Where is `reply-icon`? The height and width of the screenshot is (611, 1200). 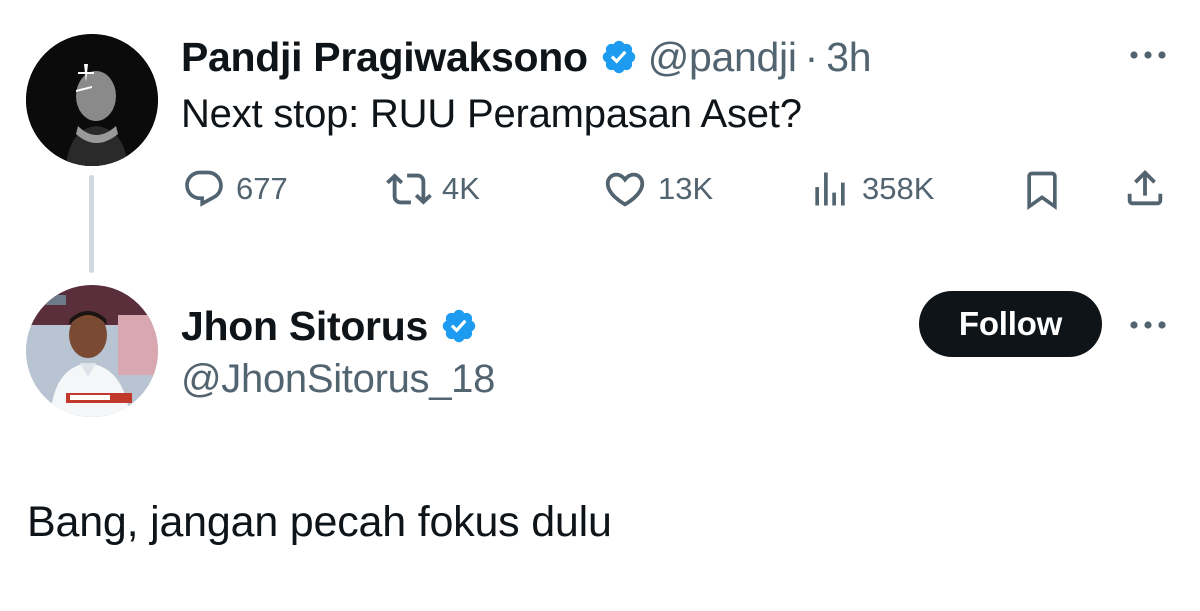
reply-icon is located at coordinates (204, 188).